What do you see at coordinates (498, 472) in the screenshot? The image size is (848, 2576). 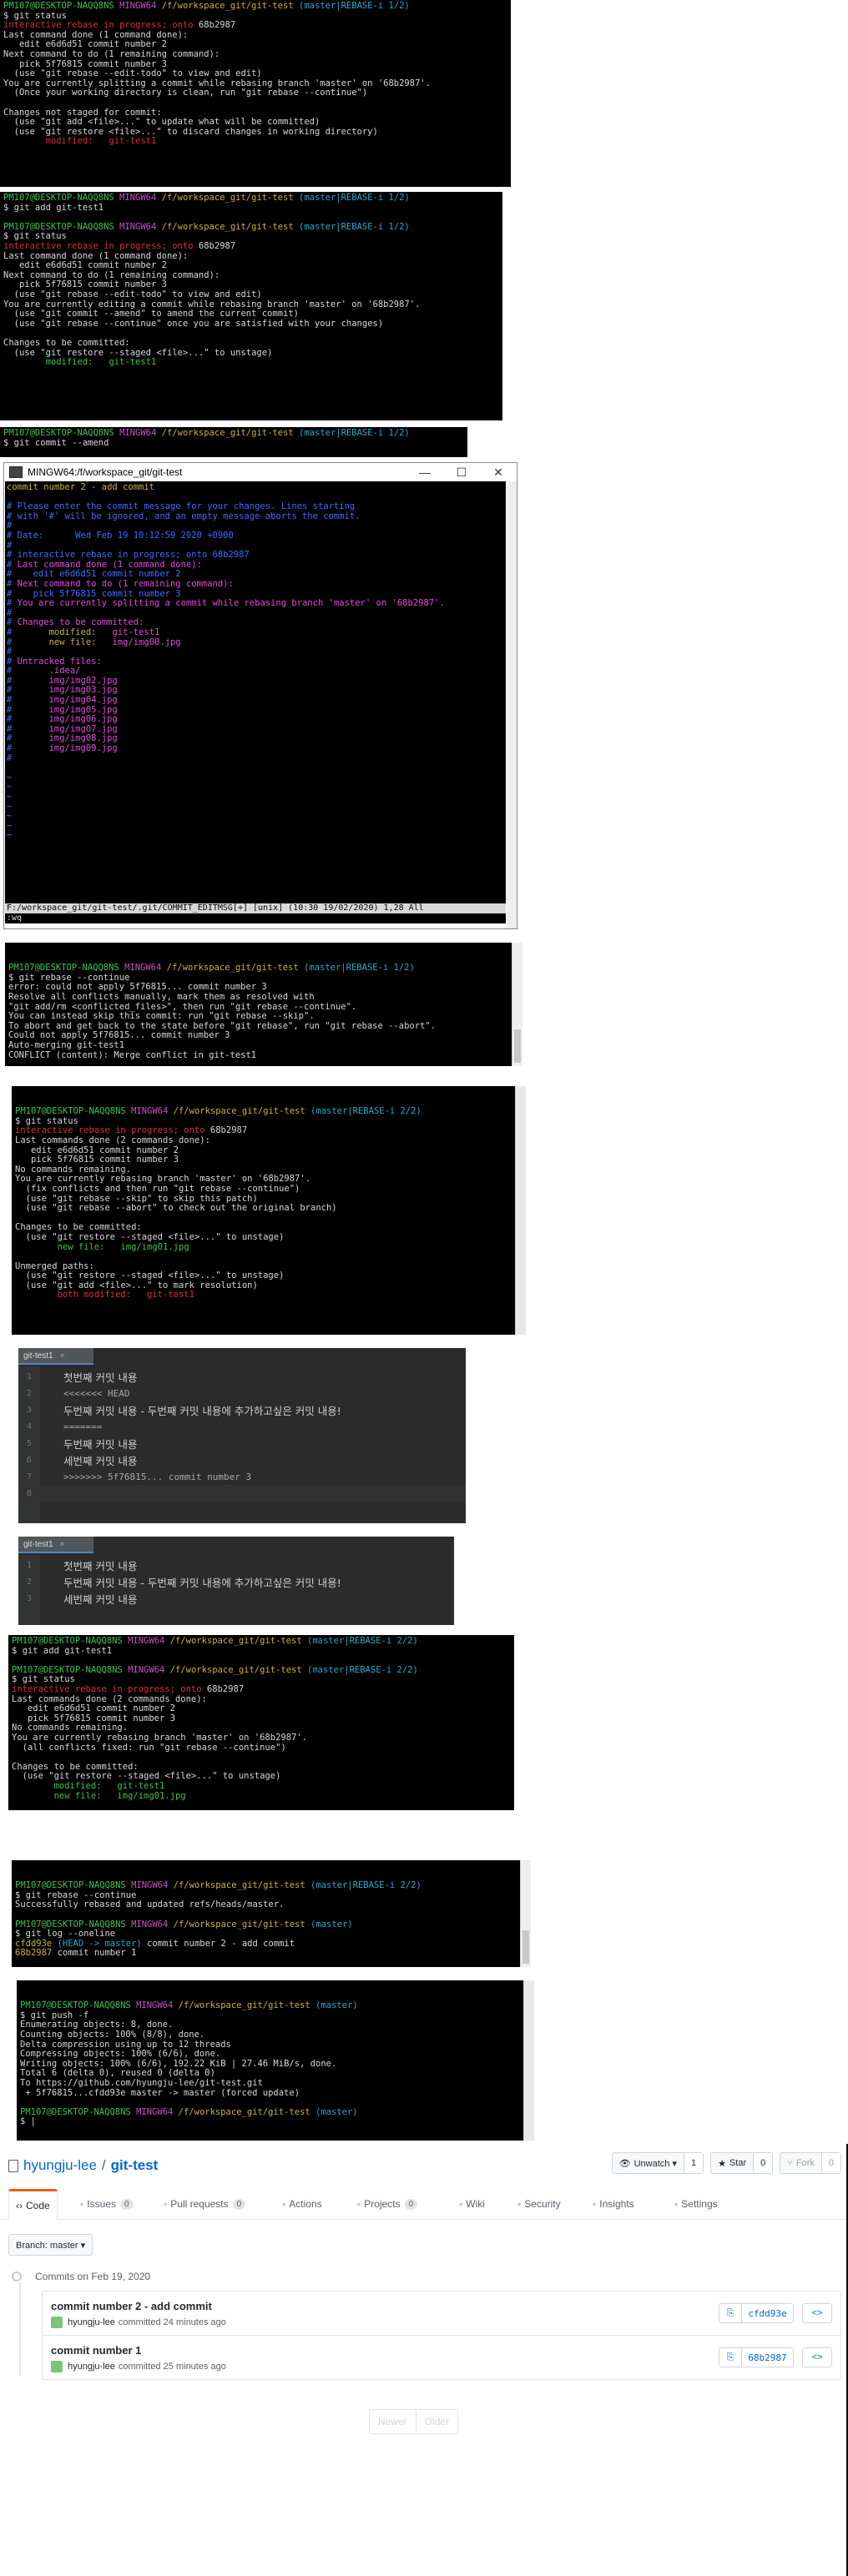 I see `close-icon: ✕` at bounding box center [498, 472].